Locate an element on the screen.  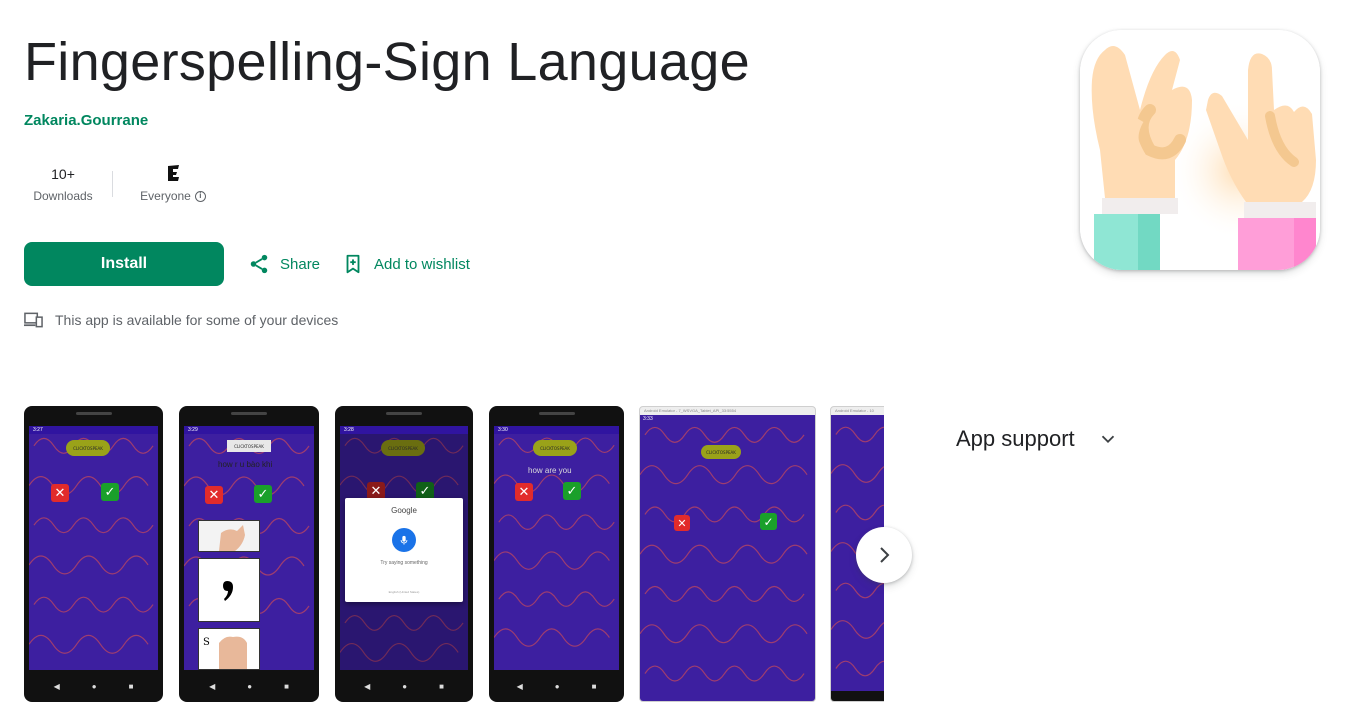
chevron-right-icon is located at coordinates (885, 555).